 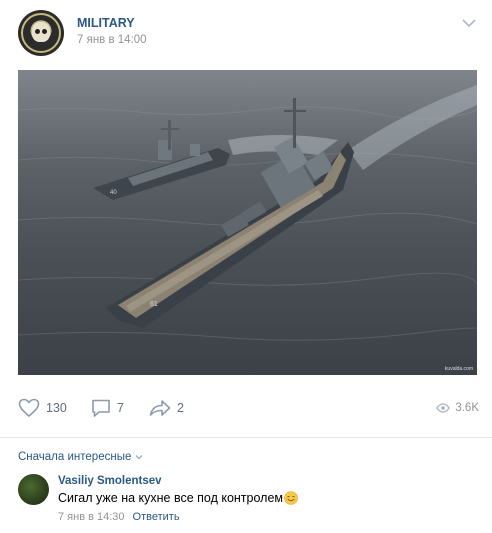 I want to click on like-count: 130, so click(x=56, y=408).